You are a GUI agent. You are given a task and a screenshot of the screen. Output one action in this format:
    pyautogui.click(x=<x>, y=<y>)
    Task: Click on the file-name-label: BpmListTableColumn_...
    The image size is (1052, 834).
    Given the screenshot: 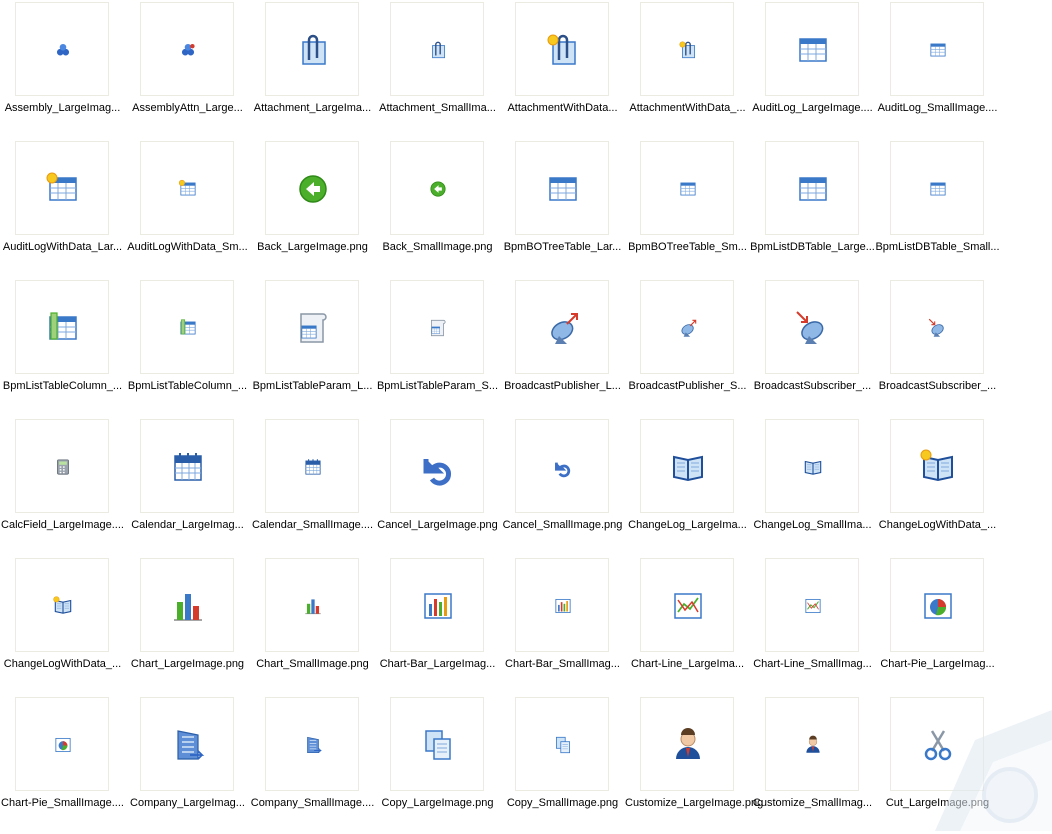 What is the action you would take?
    pyautogui.click(x=62, y=386)
    